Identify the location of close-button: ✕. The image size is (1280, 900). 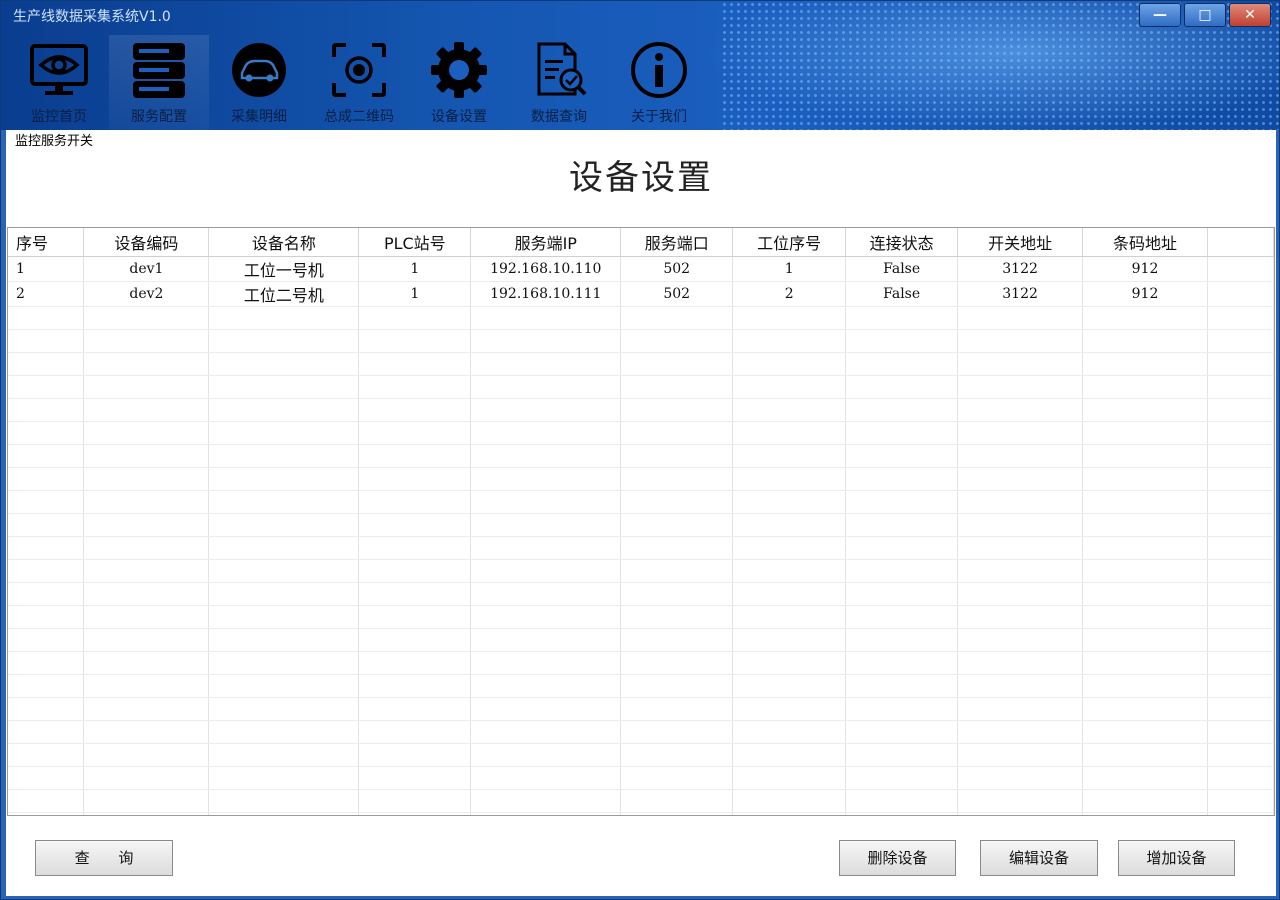
(1250, 15).